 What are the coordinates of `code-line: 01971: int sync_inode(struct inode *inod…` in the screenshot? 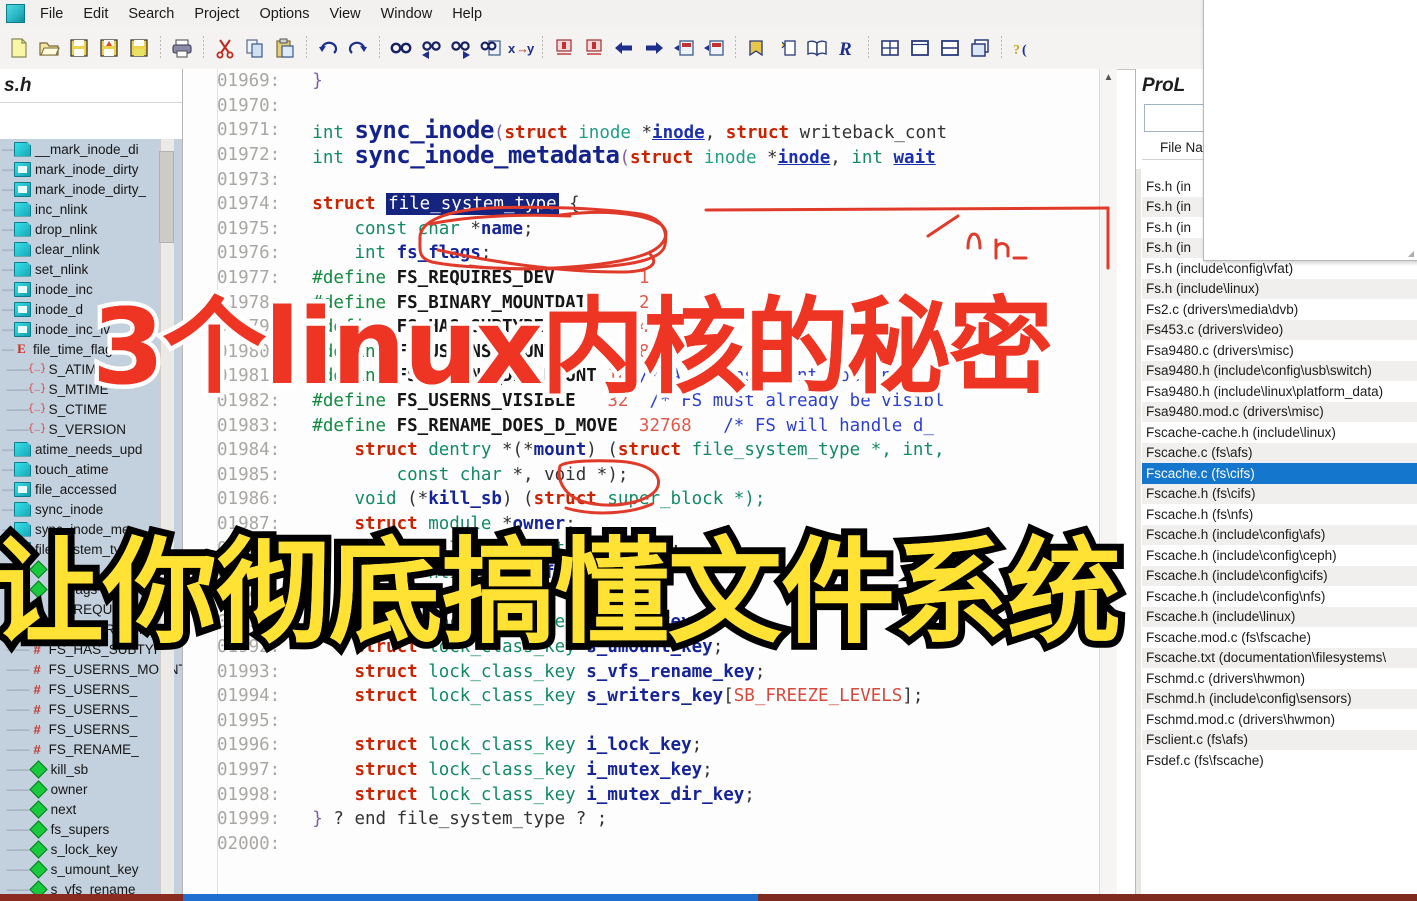 It's located at (650, 130).